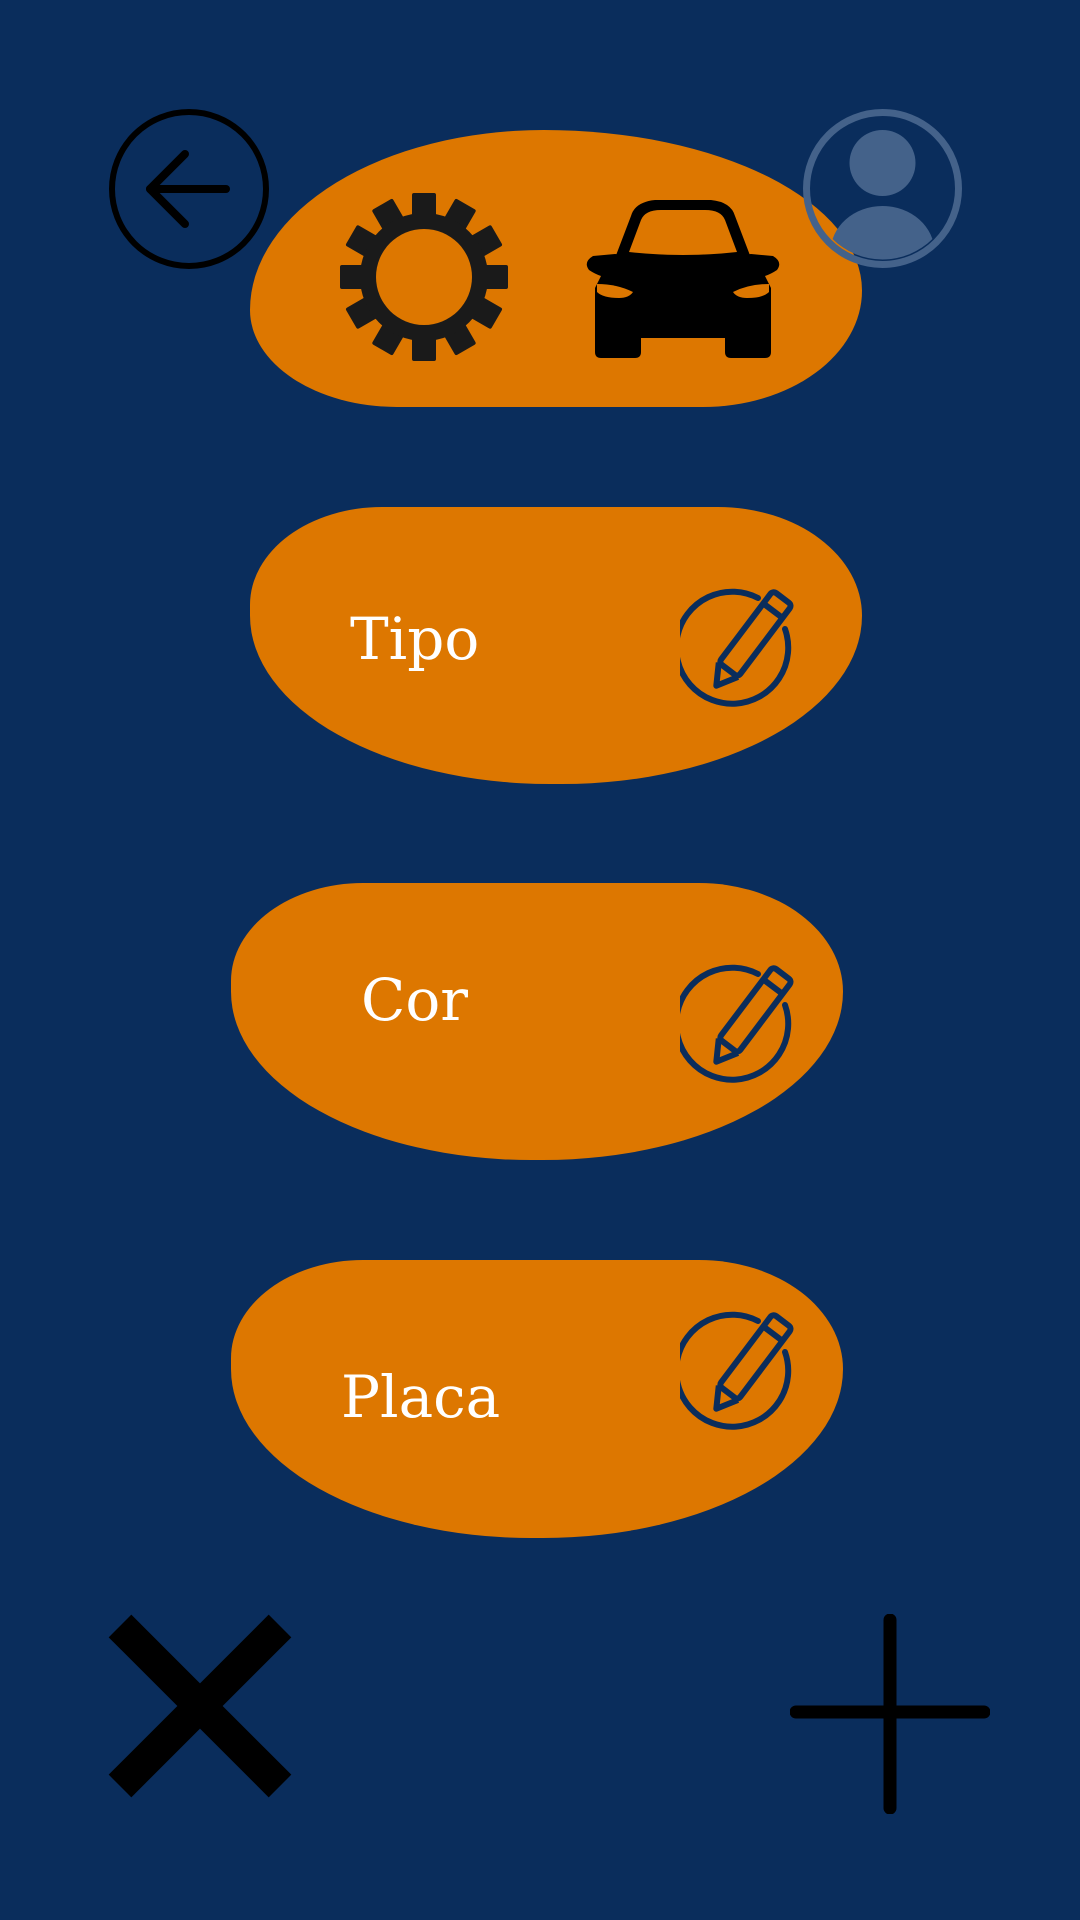 Image resolution: width=1080 pixels, height=1920 pixels. What do you see at coordinates (421, 1397) in the screenshot?
I see `field-label-placa: Placa` at bounding box center [421, 1397].